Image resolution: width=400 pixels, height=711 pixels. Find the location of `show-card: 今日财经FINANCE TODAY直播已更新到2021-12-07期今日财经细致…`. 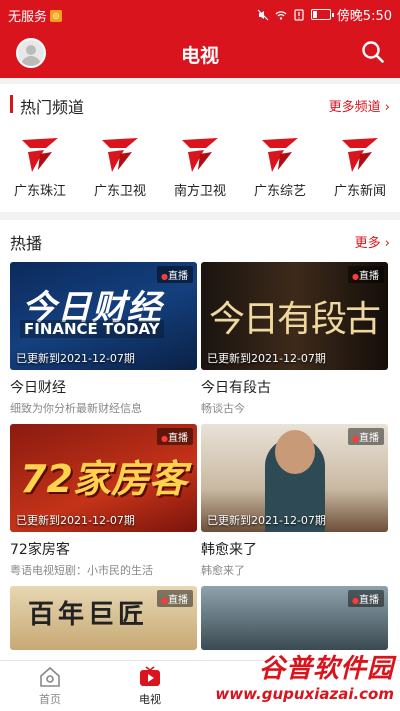

show-card: 今日财经FINANCE TODAY直播已更新到2021-12-07期今日财经细致… is located at coordinates (103, 339).